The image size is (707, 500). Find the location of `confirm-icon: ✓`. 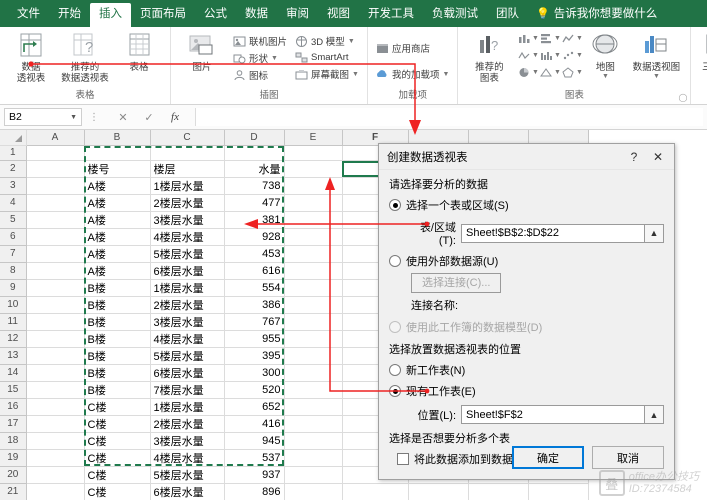

confirm-icon: ✓ is located at coordinates (149, 117).